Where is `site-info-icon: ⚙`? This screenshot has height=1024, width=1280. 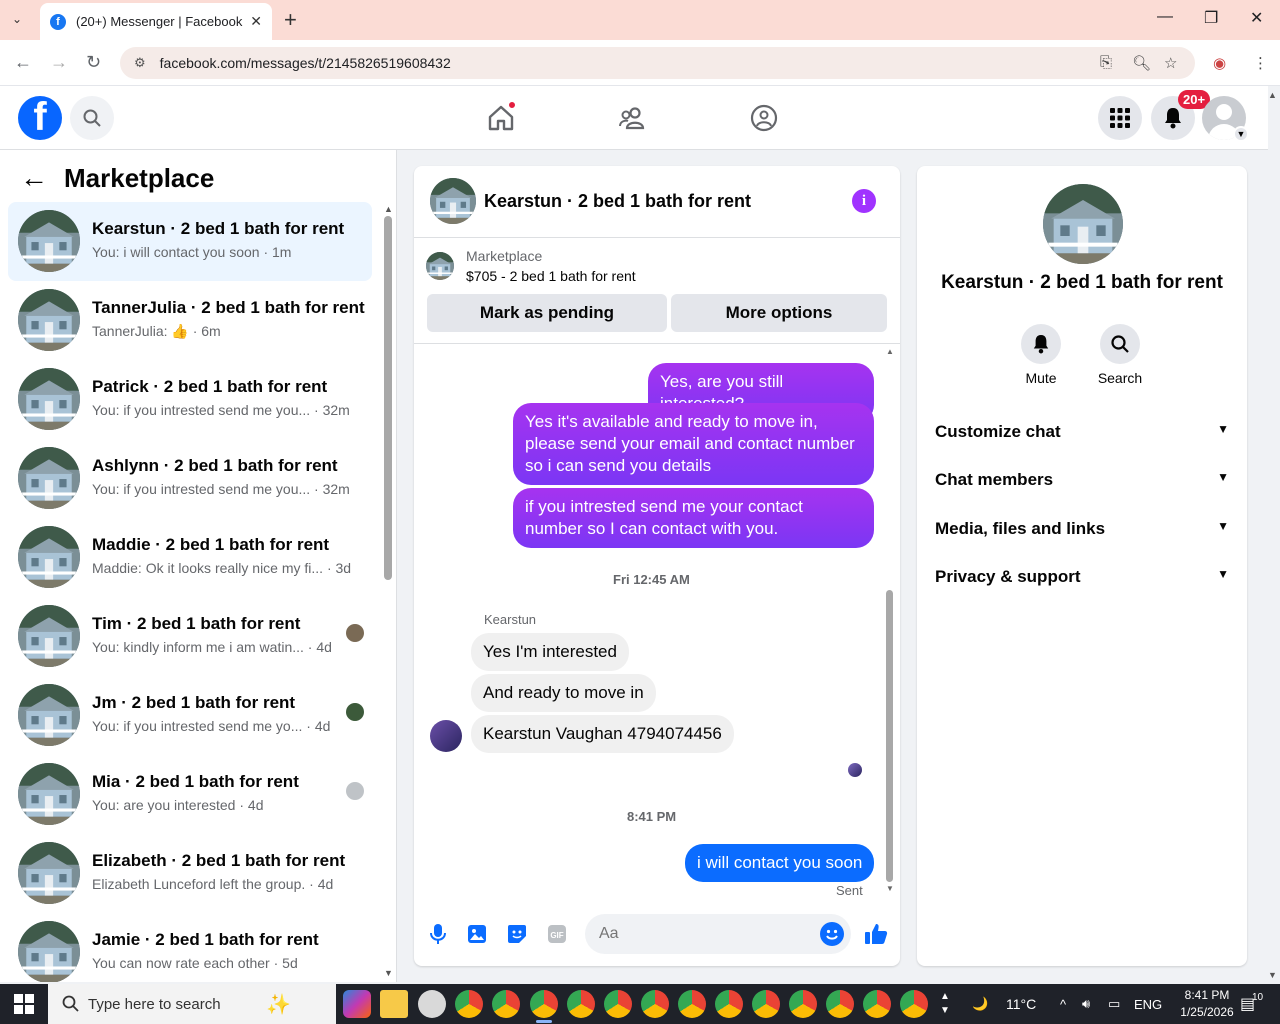
site-info-icon: ⚙ is located at coordinates (140, 63).